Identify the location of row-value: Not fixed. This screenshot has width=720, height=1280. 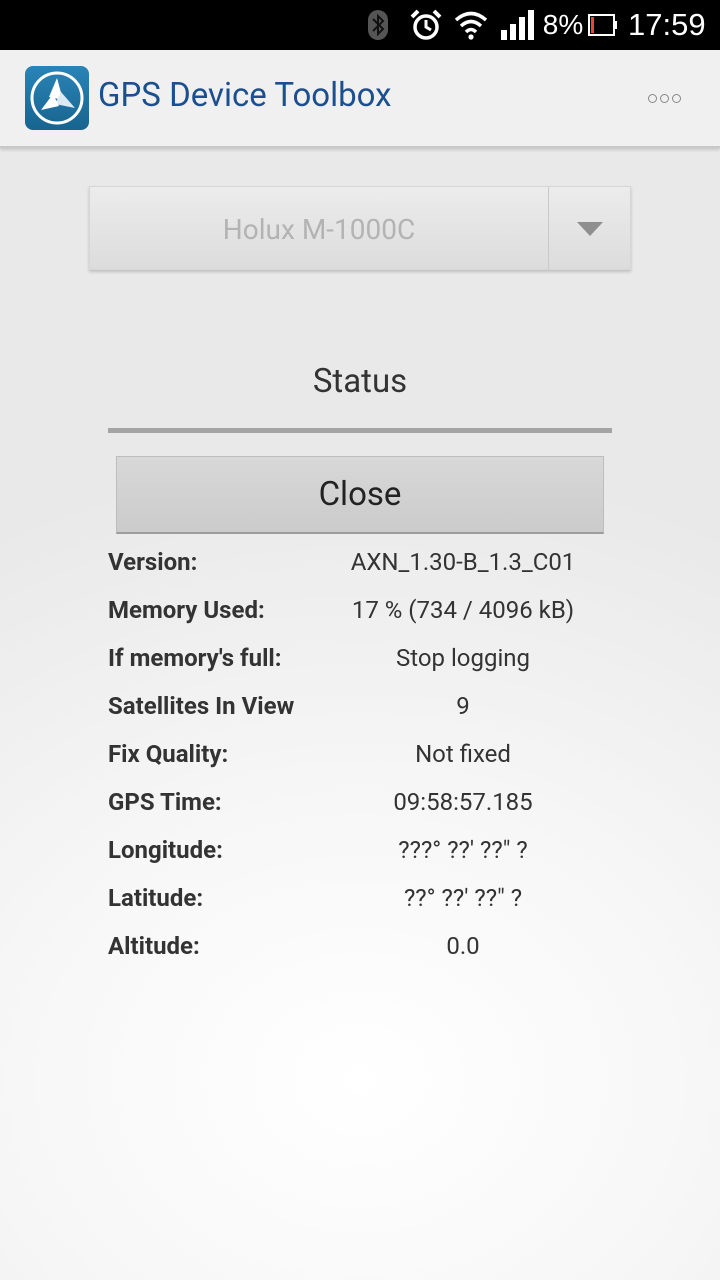
(463, 754).